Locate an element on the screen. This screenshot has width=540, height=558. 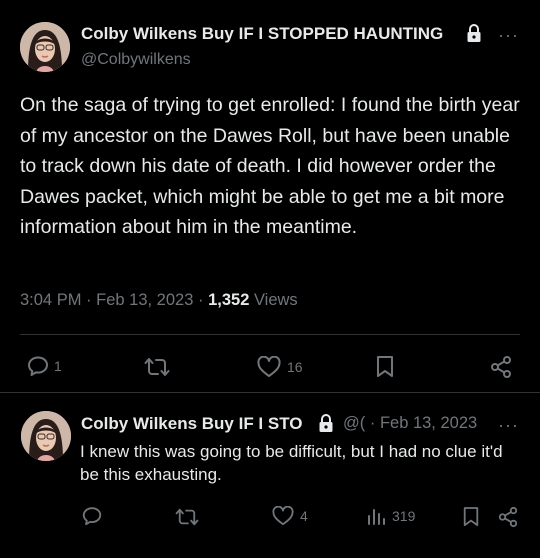
author-name: Colby Wilkens Buy IF I STOPPED HAUNTING is located at coordinates (271, 34).